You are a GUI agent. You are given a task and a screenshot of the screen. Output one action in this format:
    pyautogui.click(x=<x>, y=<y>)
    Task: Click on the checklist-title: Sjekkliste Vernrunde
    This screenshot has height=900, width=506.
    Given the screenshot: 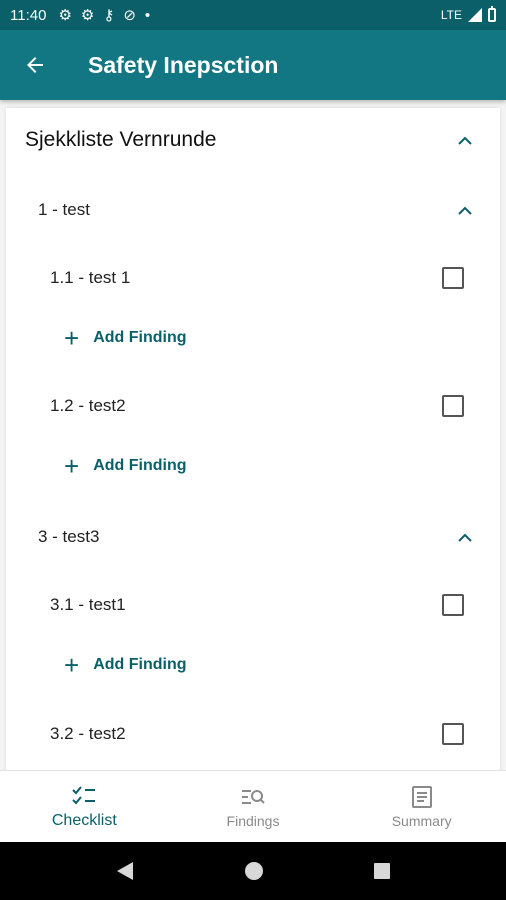 What is the action you would take?
    pyautogui.click(x=121, y=139)
    